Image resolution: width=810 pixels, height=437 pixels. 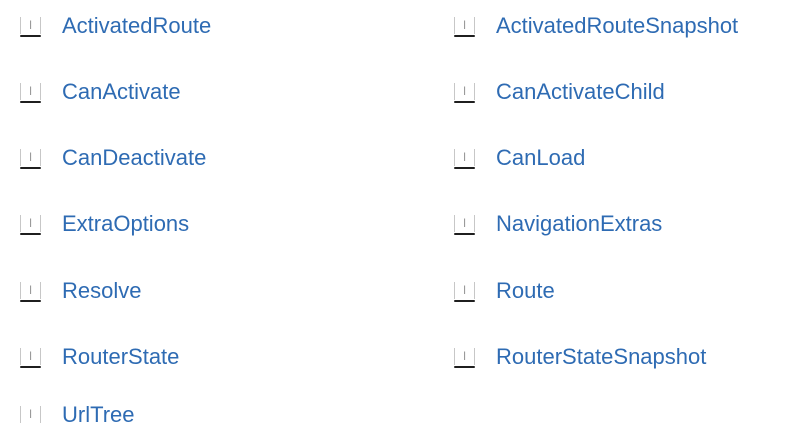 I want to click on api-link-label: CanActivate, so click(x=121, y=91).